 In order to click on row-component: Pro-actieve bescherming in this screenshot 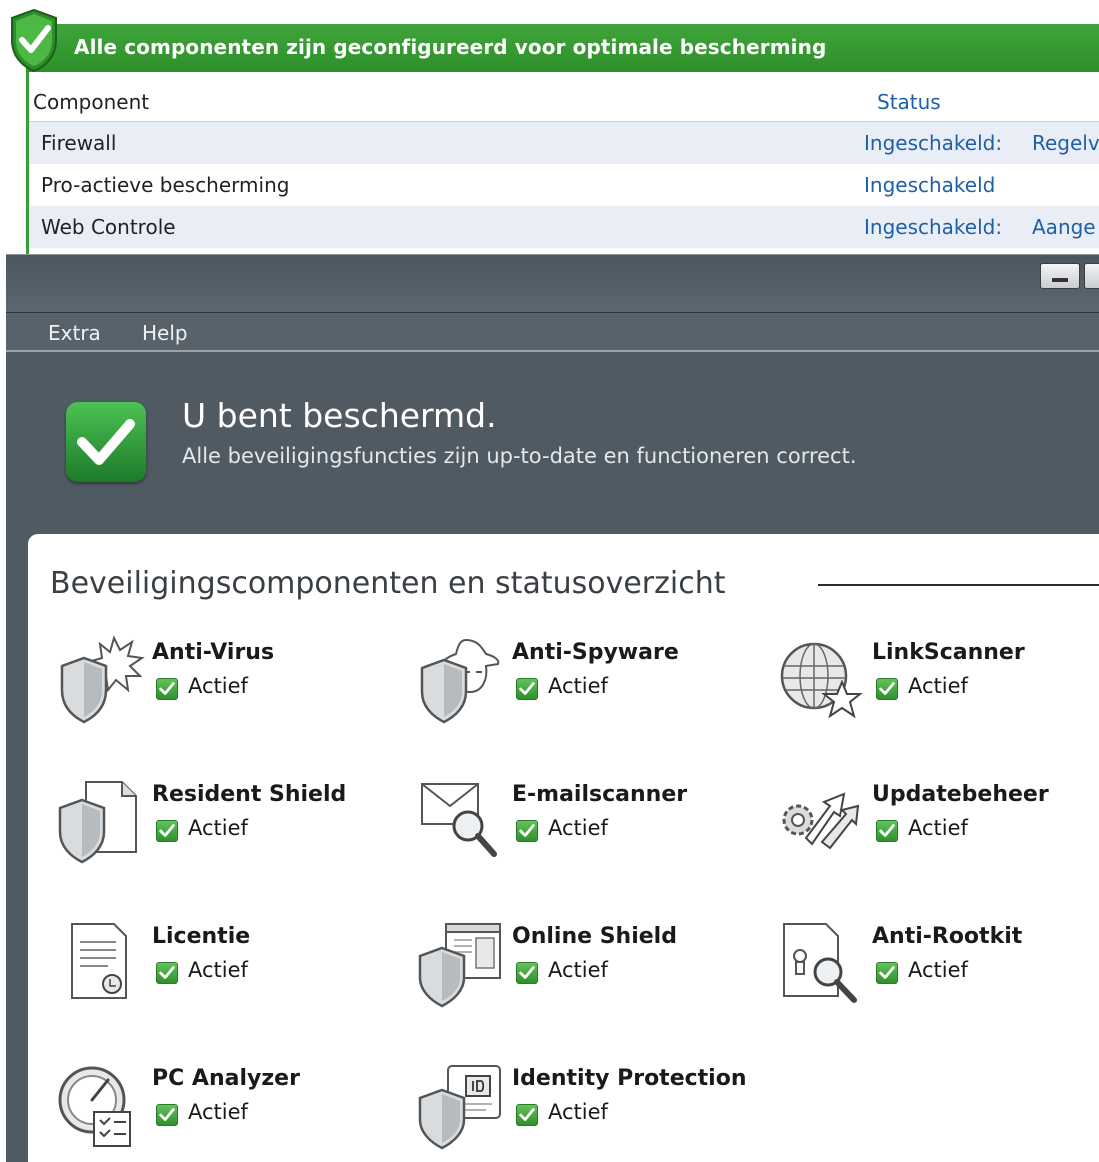, I will do `click(165, 185)`.